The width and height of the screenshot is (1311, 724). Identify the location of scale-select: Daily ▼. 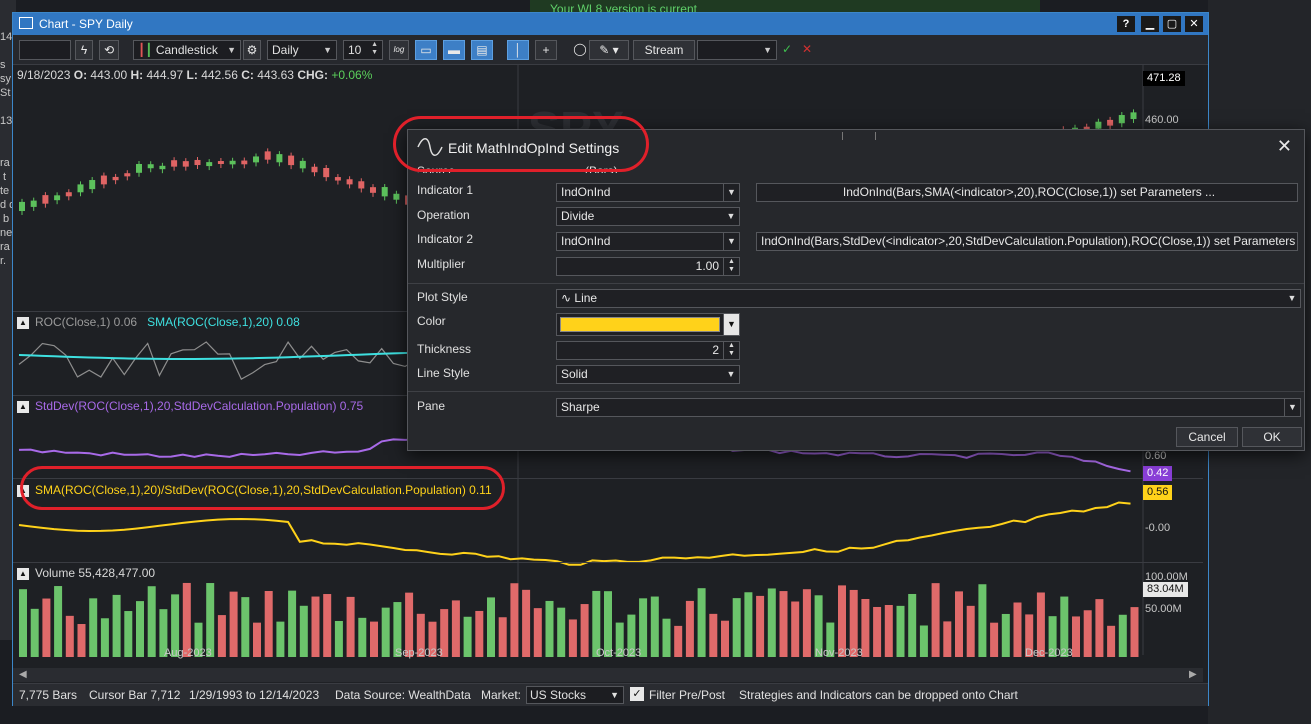
(302, 50).